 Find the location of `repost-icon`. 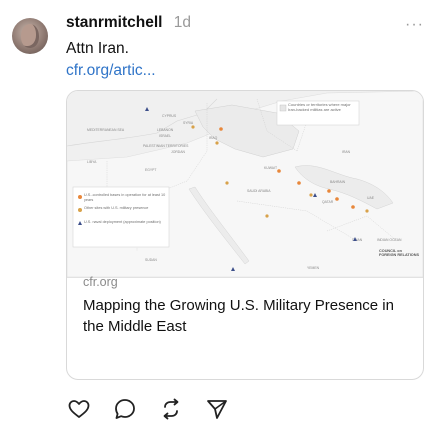

repost-icon is located at coordinates (171, 409).